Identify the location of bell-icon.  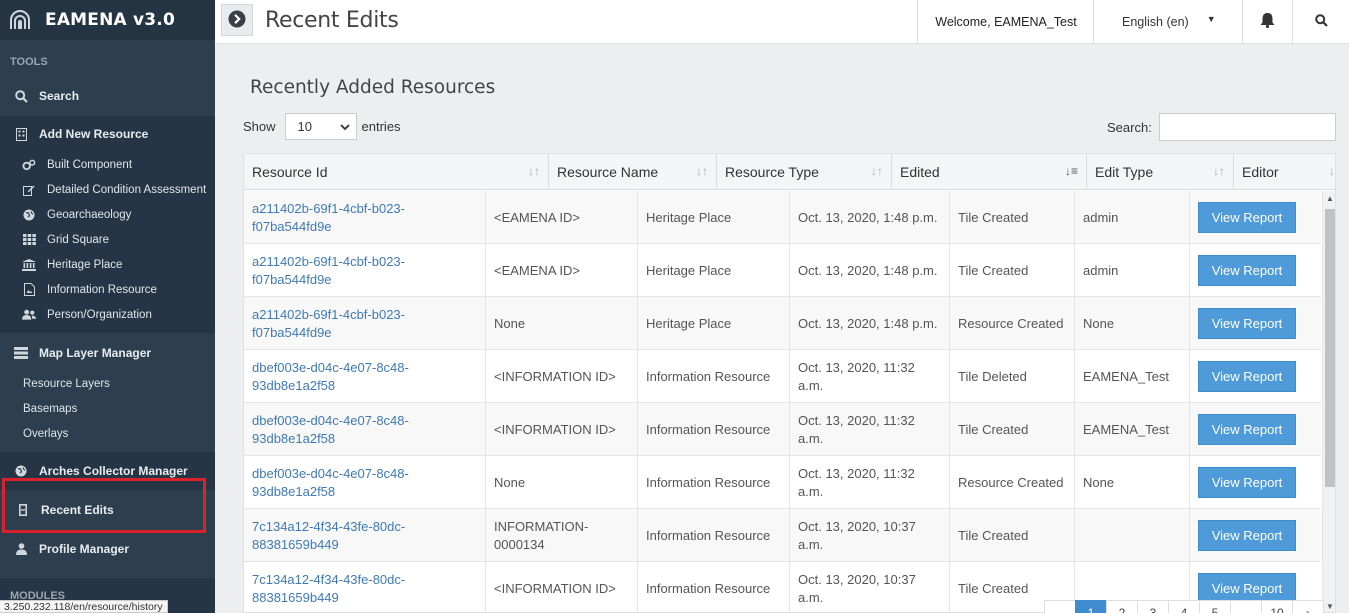
(1267, 21).